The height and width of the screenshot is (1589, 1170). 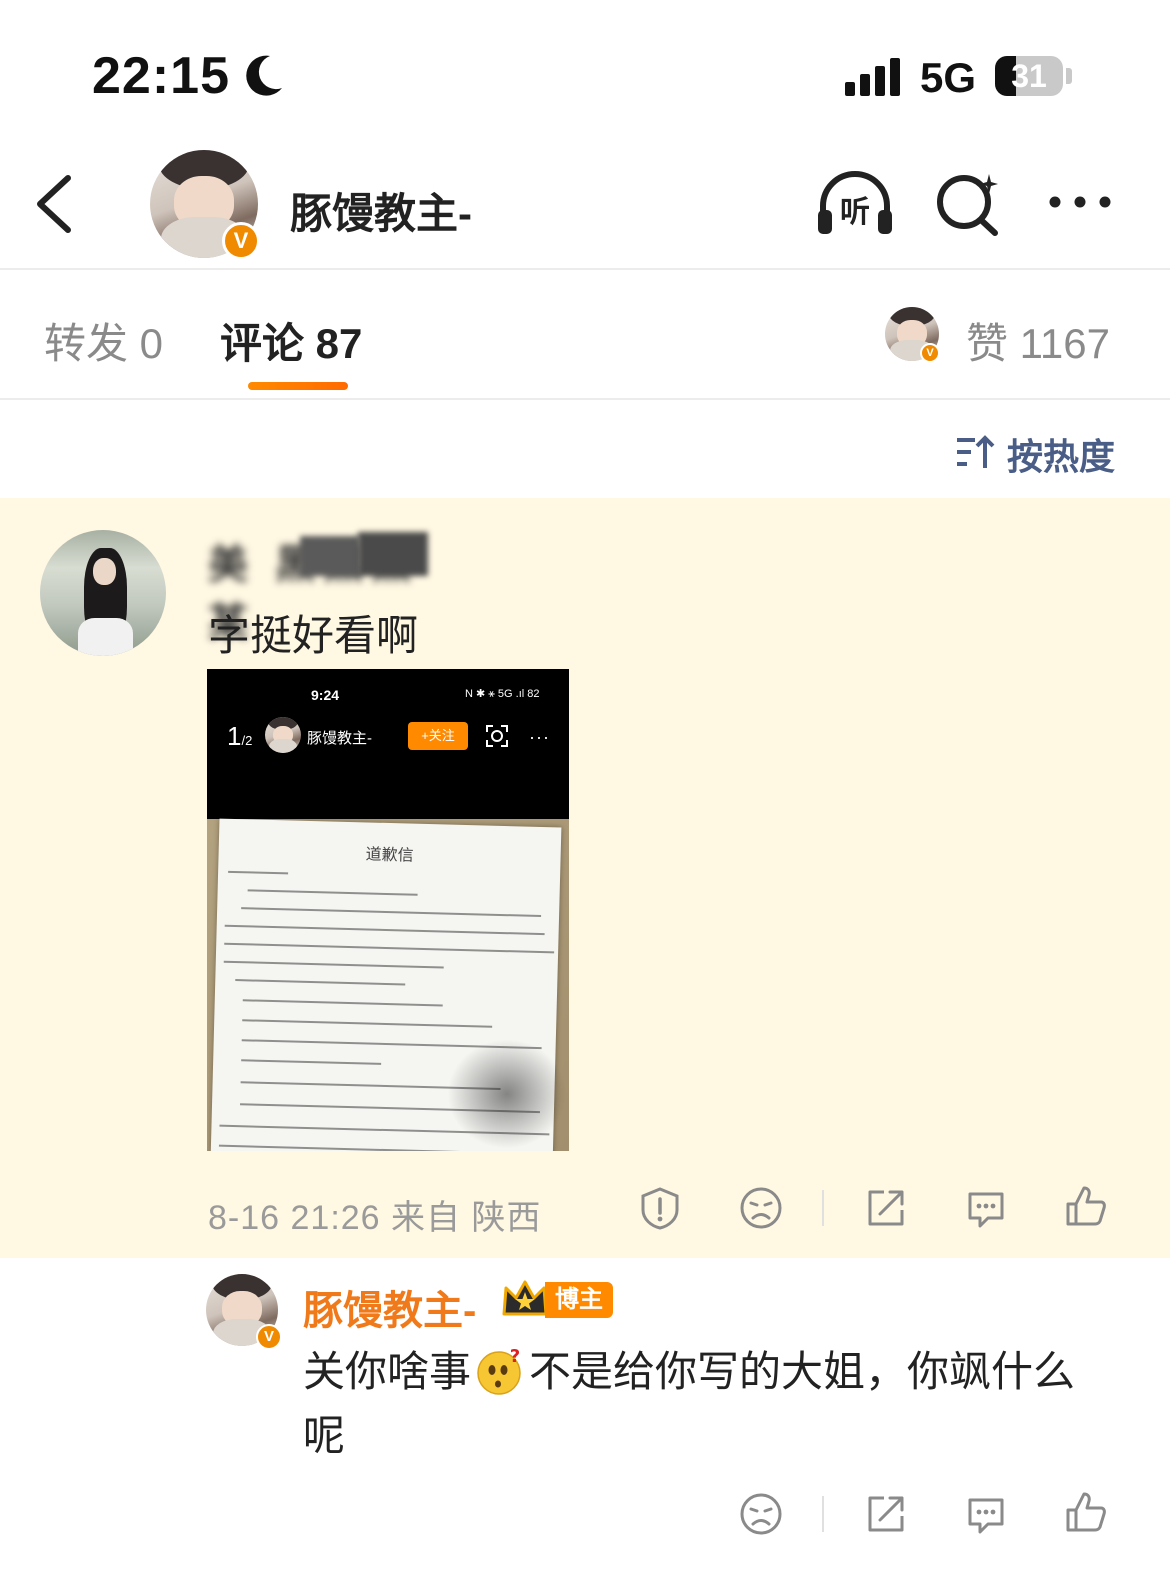 I want to click on image-page-indicator: 1/2, so click(x=240, y=736).